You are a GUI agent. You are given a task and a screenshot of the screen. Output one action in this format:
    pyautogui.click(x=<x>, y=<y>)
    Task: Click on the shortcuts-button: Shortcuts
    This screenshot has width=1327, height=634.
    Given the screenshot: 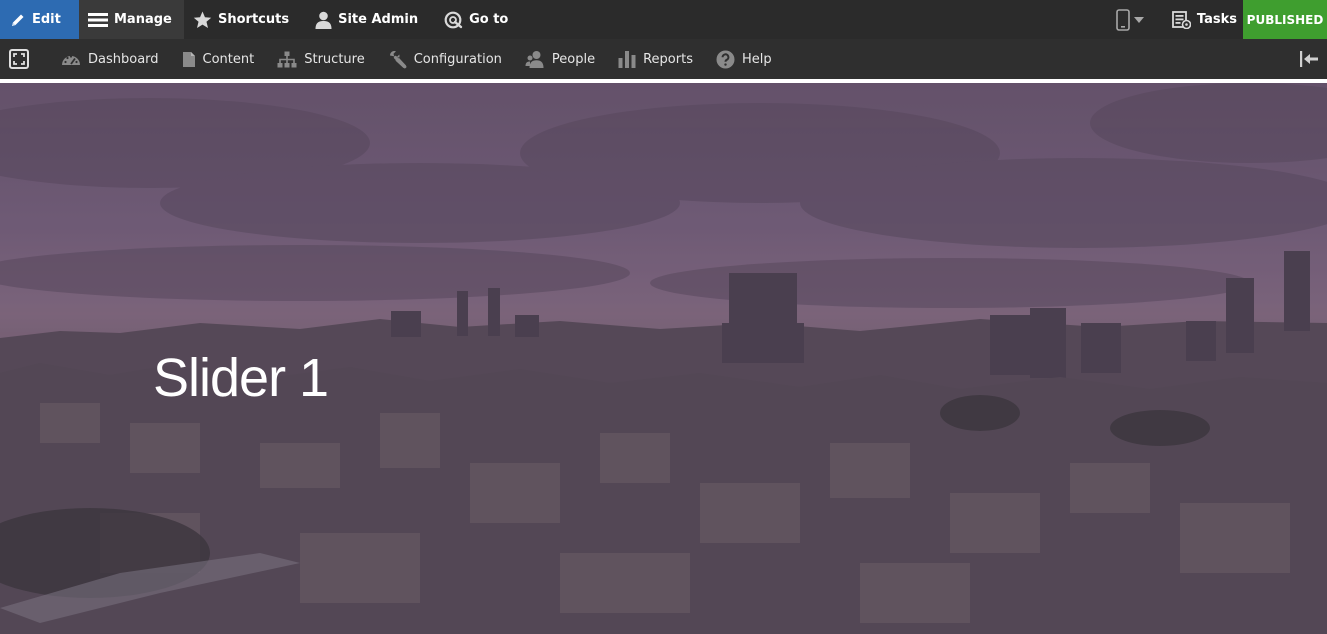 What is the action you would take?
    pyautogui.click(x=242, y=19)
    